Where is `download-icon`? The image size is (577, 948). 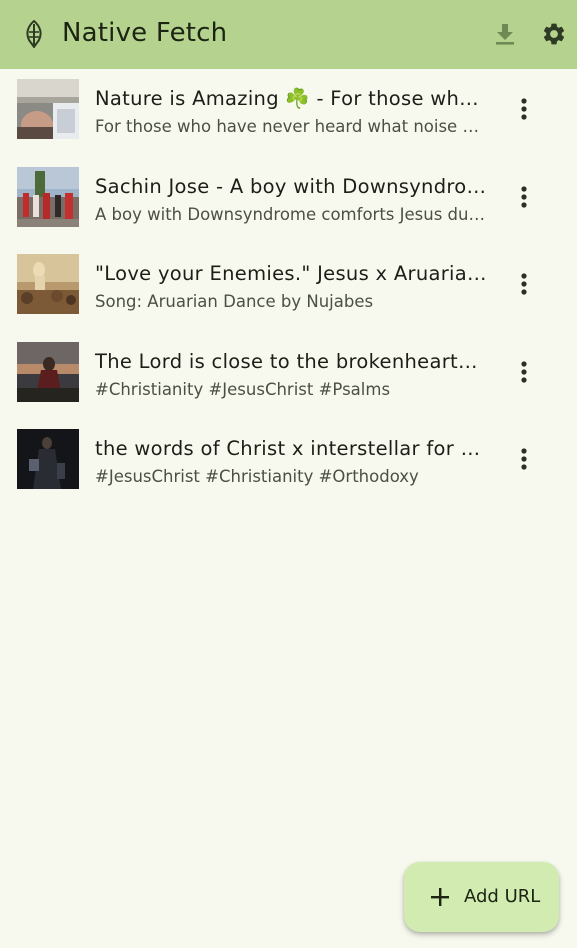 download-icon is located at coordinates (505, 34).